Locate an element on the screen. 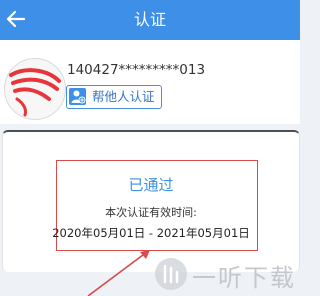 The width and height of the screenshot is (320, 296). help-others-verify-label: 帮他人认证 is located at coordinates (123, 96).